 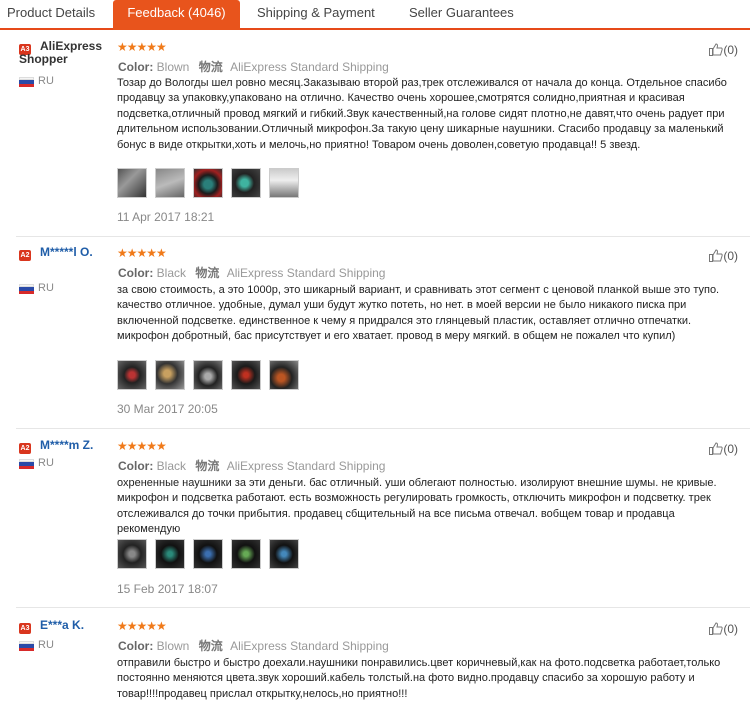 What do you see at coordinates (65, 53) in the screenshot?
I see `buyer-name: AliExpress Shopper` at bounding box center [65, 53].